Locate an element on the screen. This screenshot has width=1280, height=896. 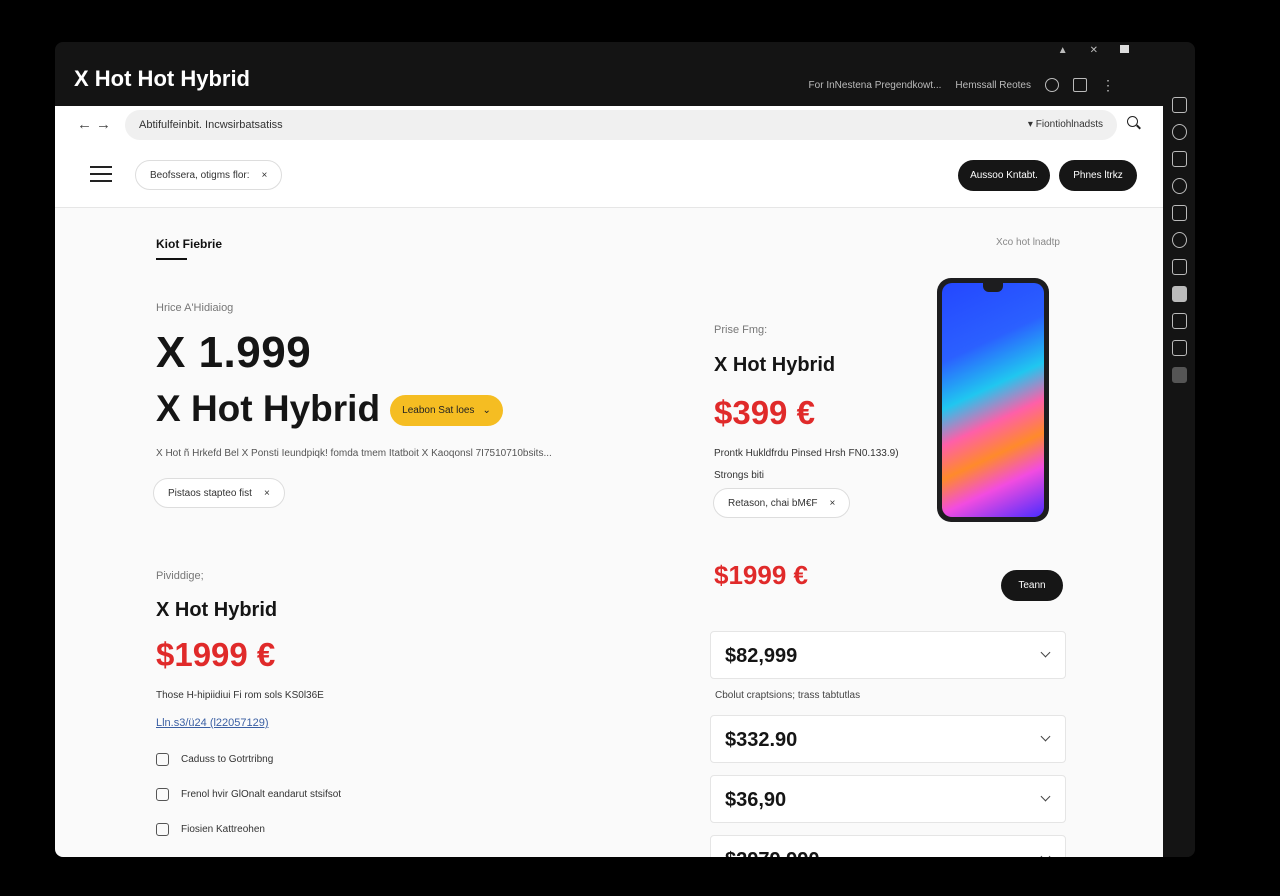
filter-chip: Beofssera, otigms flor: × is located at coordinates (209, 175).